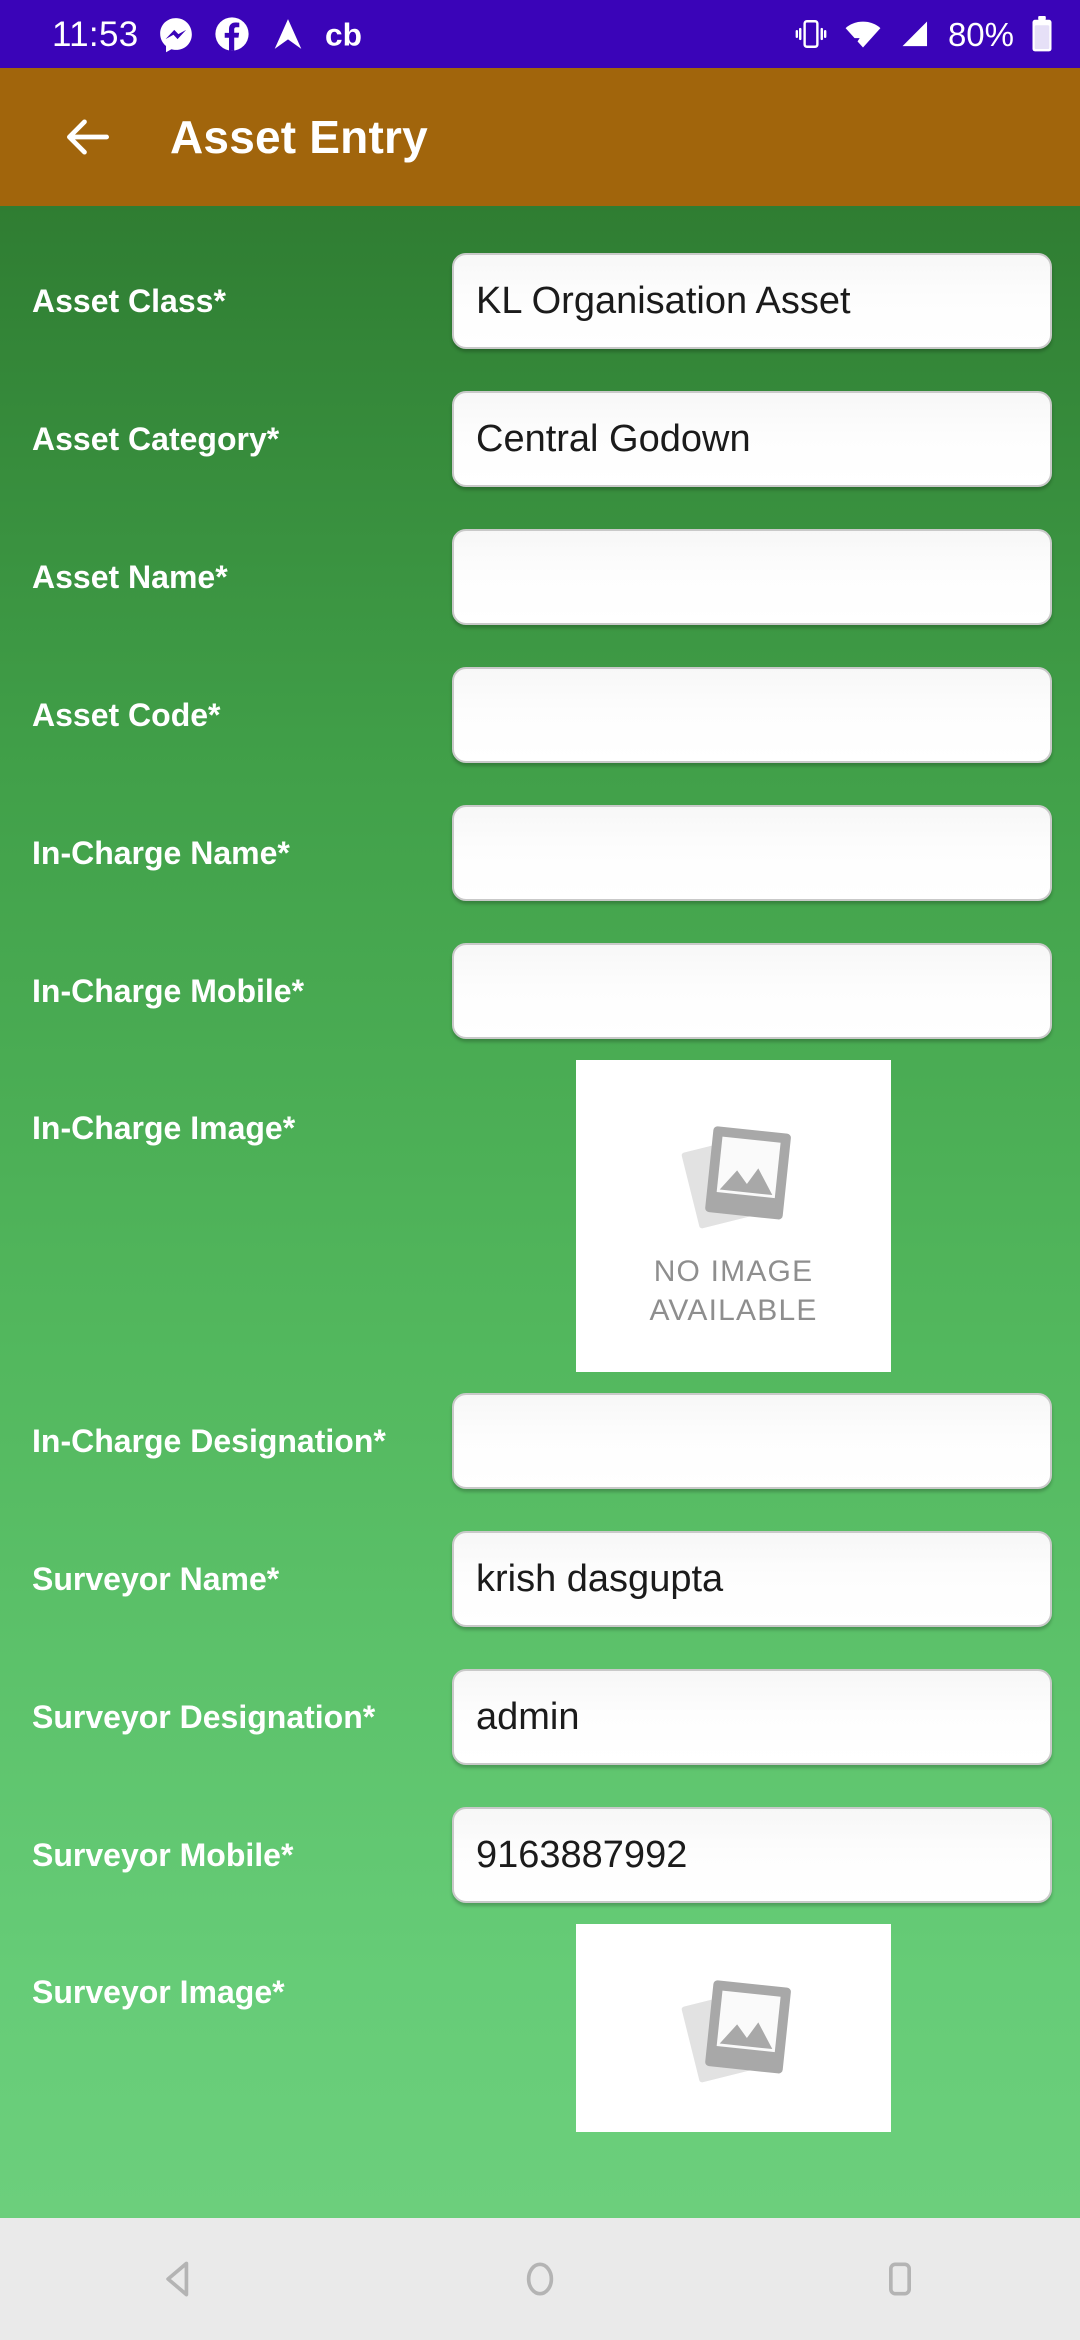 The width and height of the screenshot is (1080, 2340). I want to click on battery-icon, so click(1042, 33).